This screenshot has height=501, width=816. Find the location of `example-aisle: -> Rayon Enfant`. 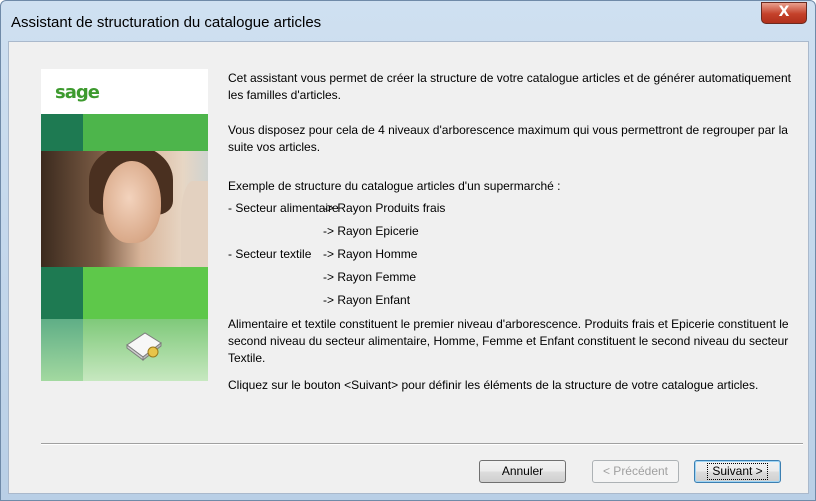

example-aisle: -> Rayon Enfant is located at coordinates (367, 300).